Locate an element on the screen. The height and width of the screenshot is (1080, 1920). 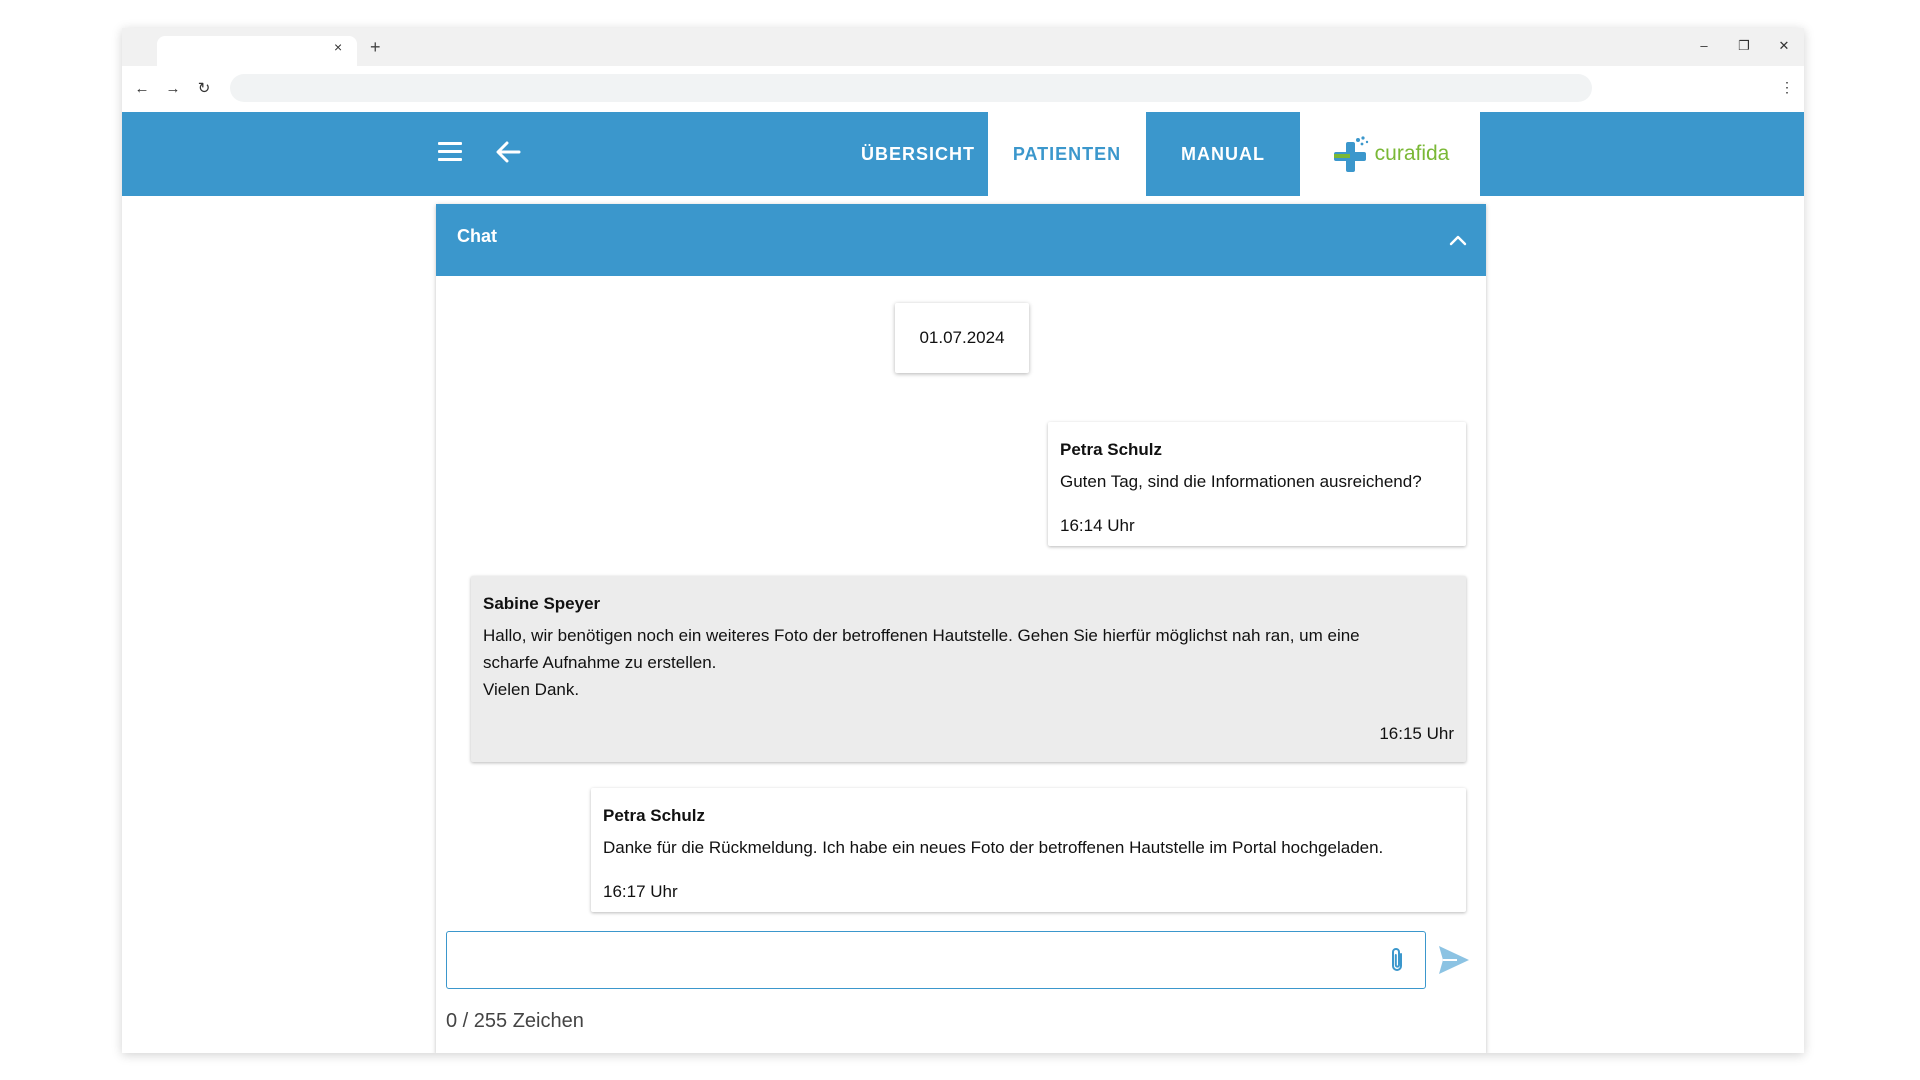
chat-panel-header: Chat is located at coordinates (961, 240).